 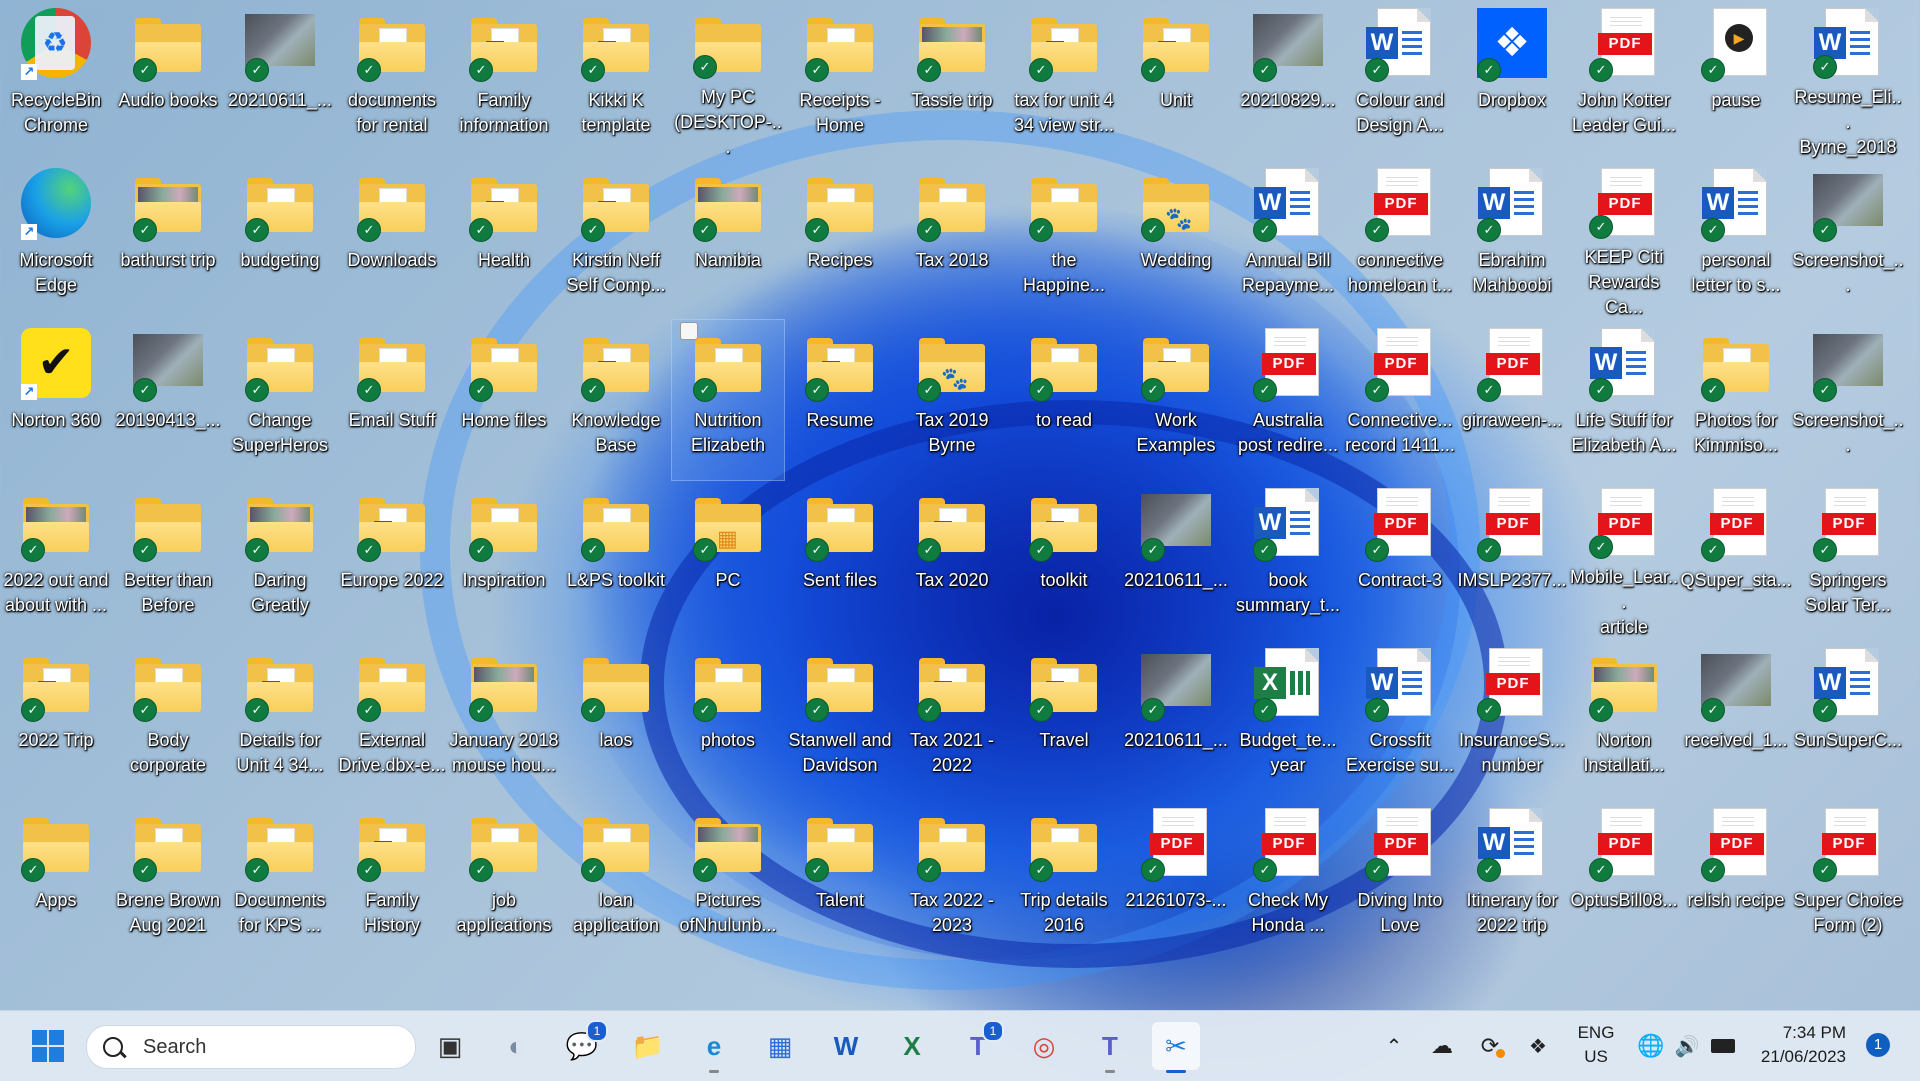 I want to click on taskbar-app-snipping-tool: ✂, so click(x=1176, y=1047).